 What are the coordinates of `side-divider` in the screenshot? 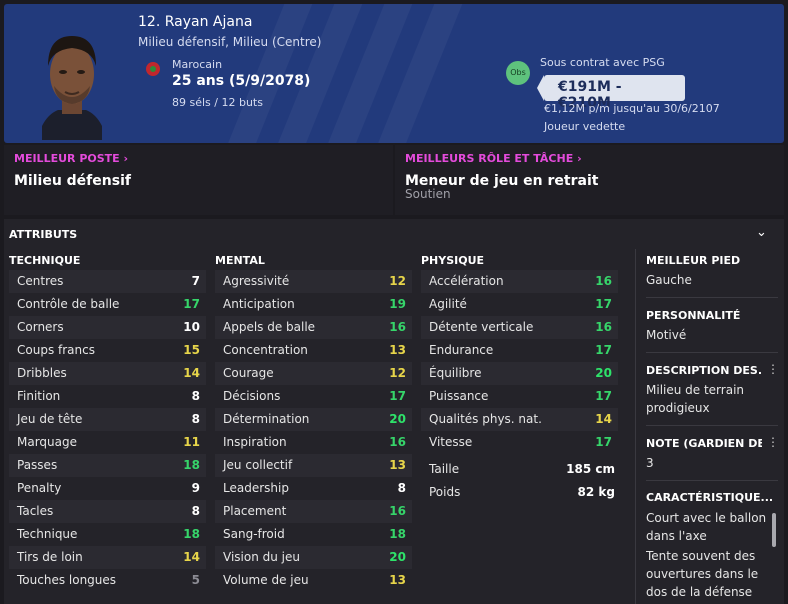 It's located at (635, 426).